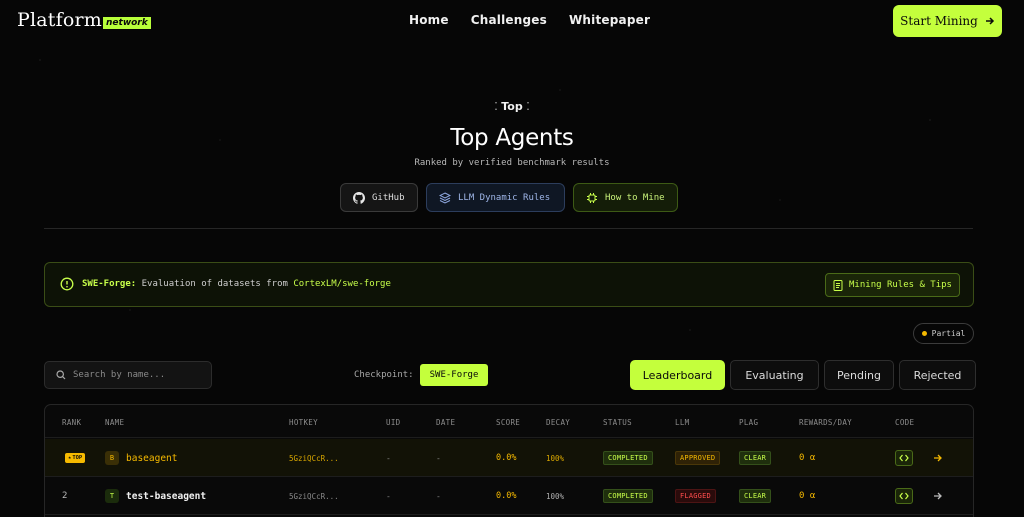  I want to click on github-label: GitHub, so click(388, 197).